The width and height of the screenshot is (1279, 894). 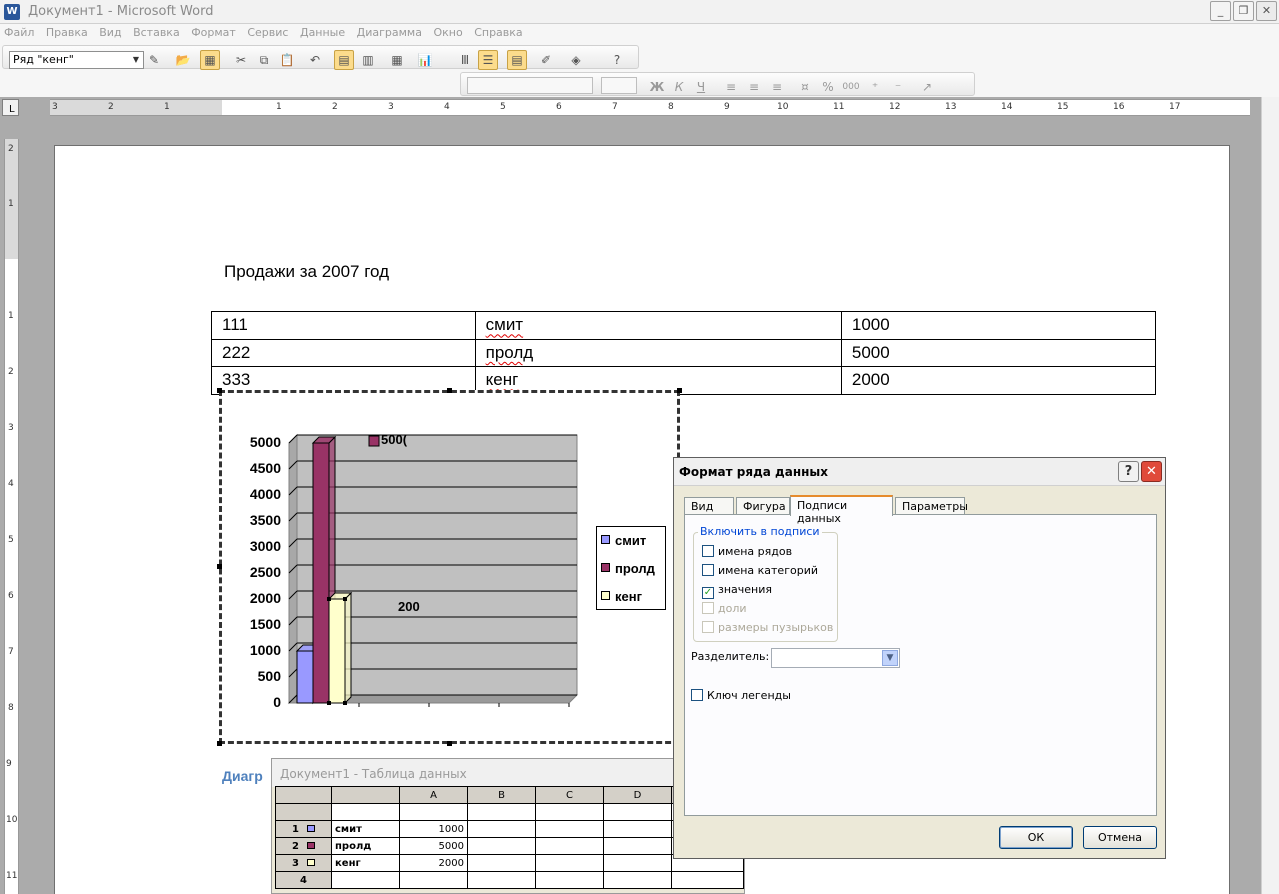 What do you see at coordinates (1266, 11) in the screenshot?
I see `close-button: ✕` at bounding box center [1266, 11].